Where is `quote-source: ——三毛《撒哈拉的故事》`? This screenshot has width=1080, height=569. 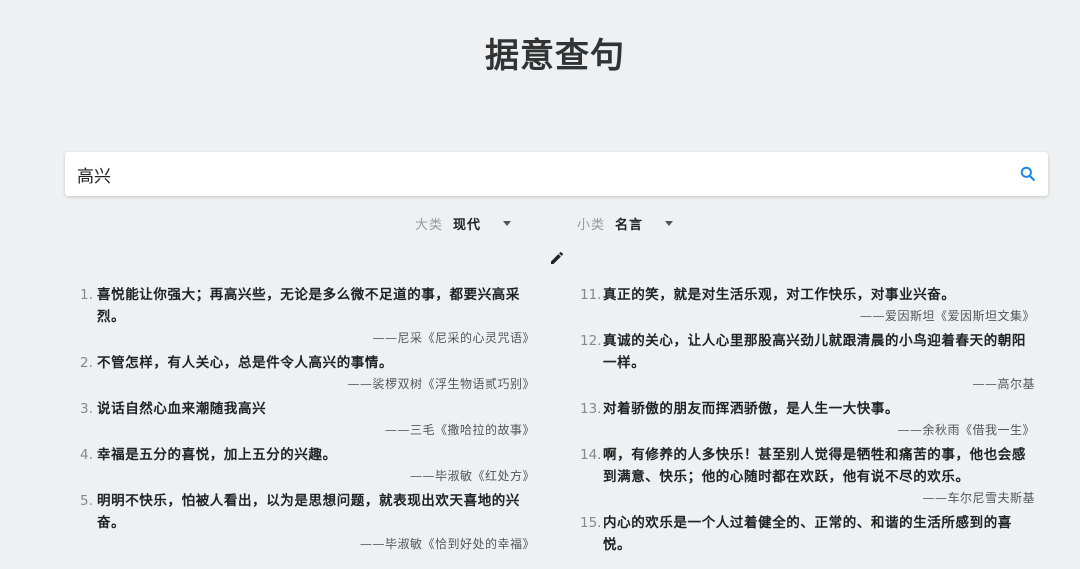
quote-source: ——三毛《撒哈拉的故事》 is located at coordinates (459, 430).